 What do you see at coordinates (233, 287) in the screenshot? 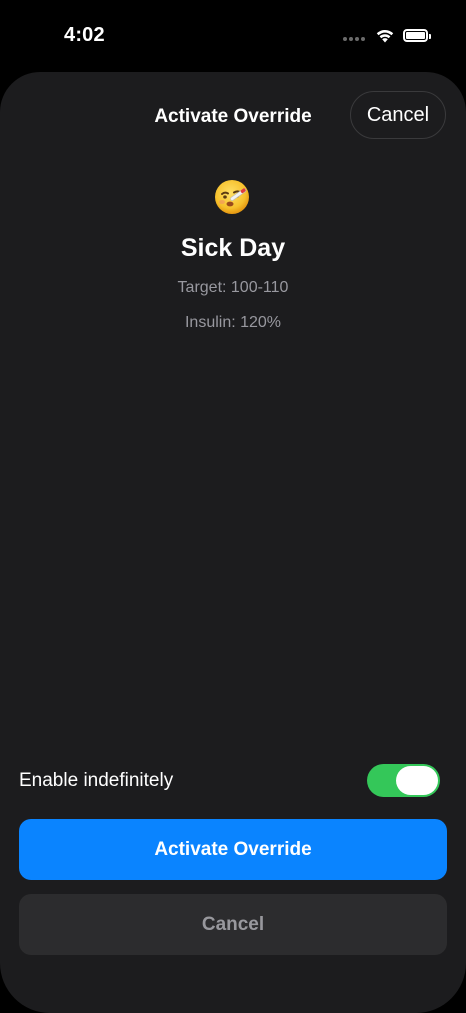
I see `target-range-text: Target: 100-110` at bounding box center [233, 287].